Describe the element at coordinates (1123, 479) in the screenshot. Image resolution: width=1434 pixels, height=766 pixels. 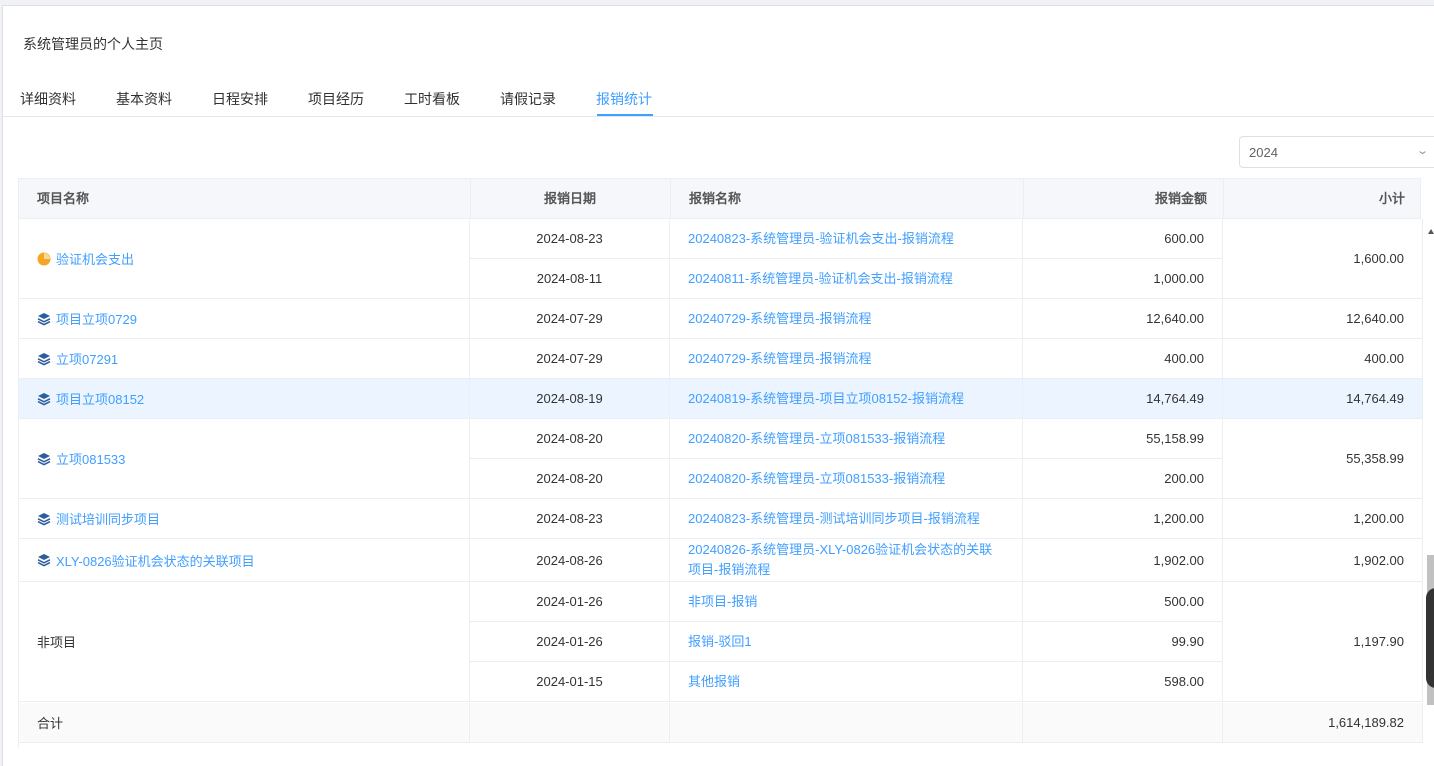
I see `amount-cell: 200.00` at that location.